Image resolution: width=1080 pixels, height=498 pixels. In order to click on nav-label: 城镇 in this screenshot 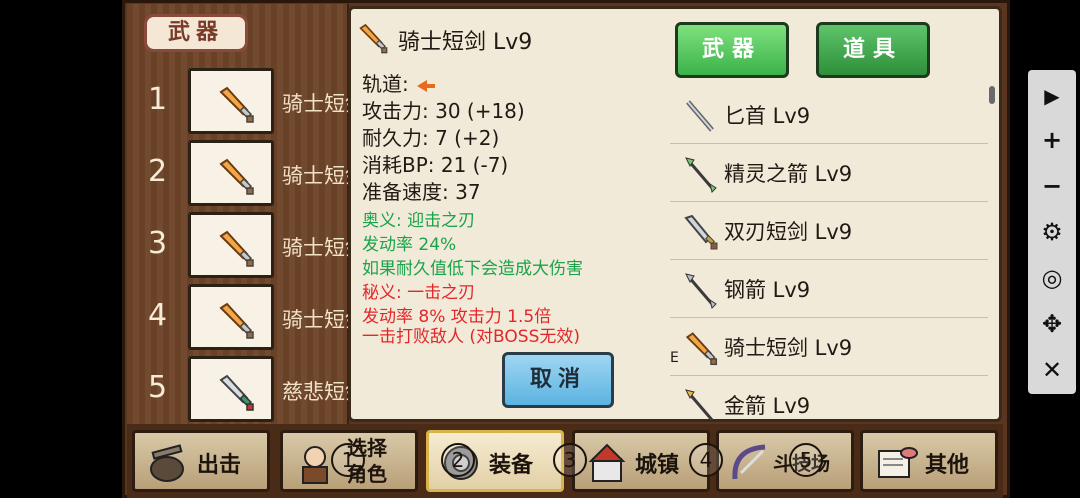, I will do `click(657, 465)`.